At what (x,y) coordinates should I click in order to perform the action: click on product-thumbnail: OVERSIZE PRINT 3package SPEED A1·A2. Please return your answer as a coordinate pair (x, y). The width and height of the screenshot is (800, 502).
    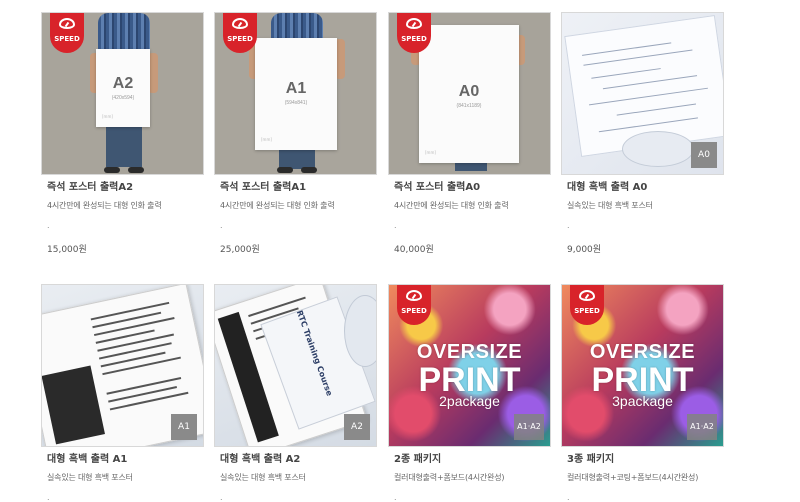
    Looking at the image, I should click on (642, 365).